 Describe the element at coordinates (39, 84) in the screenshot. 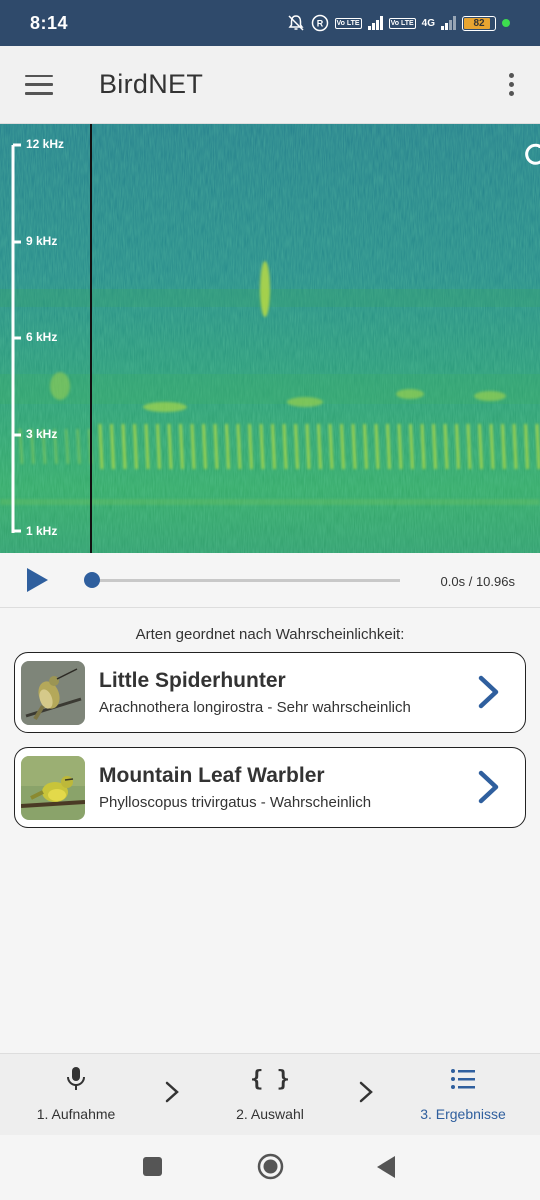

I see `hamburger-menu-icon` at that location.